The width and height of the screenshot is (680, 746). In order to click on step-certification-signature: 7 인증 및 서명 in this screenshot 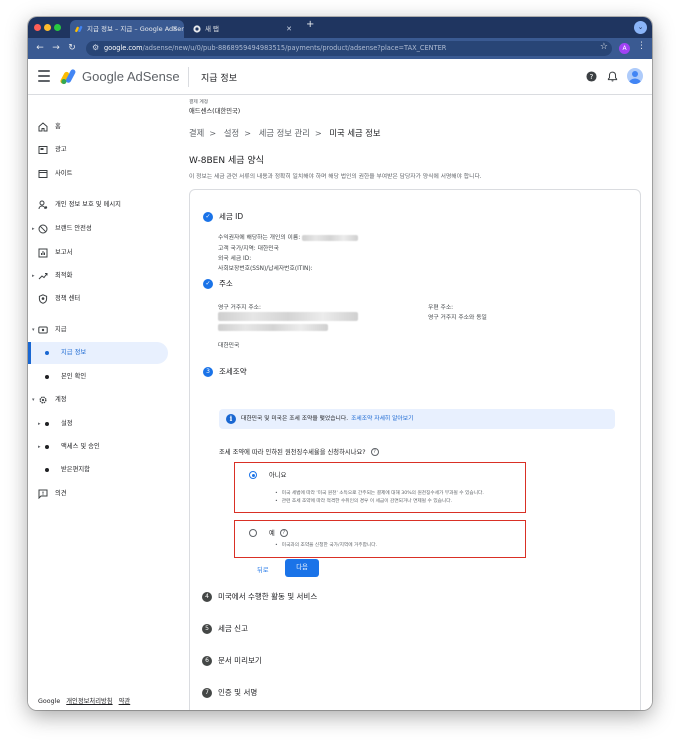, I will do `click(302, 693)`.